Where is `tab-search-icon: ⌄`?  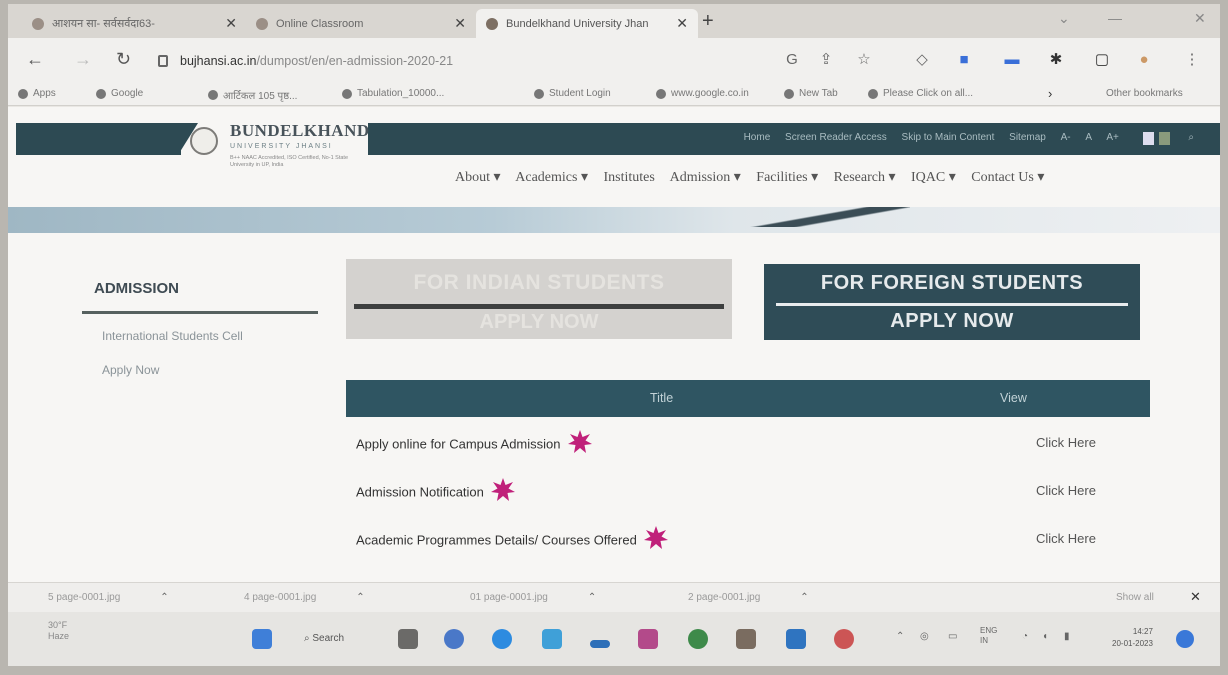 tab-search-icon: ⌄ is located at coordinates (1064, 18).